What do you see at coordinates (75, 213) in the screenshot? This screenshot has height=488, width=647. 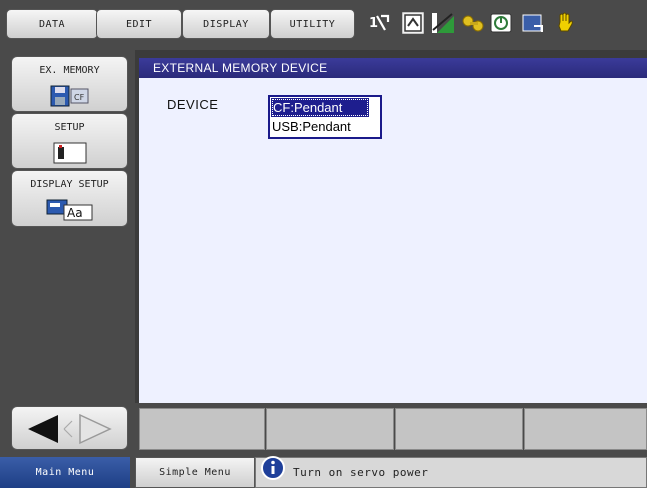 I see `svg-text: Aa` at bounding box center [75, 213].